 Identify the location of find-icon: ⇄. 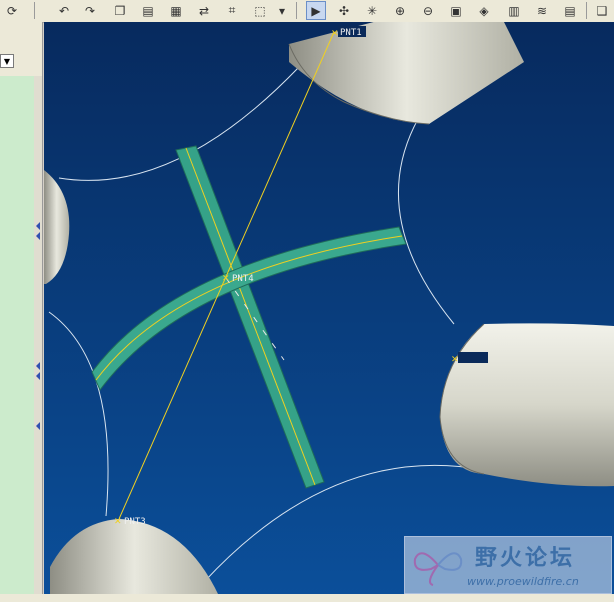
(204, 10).